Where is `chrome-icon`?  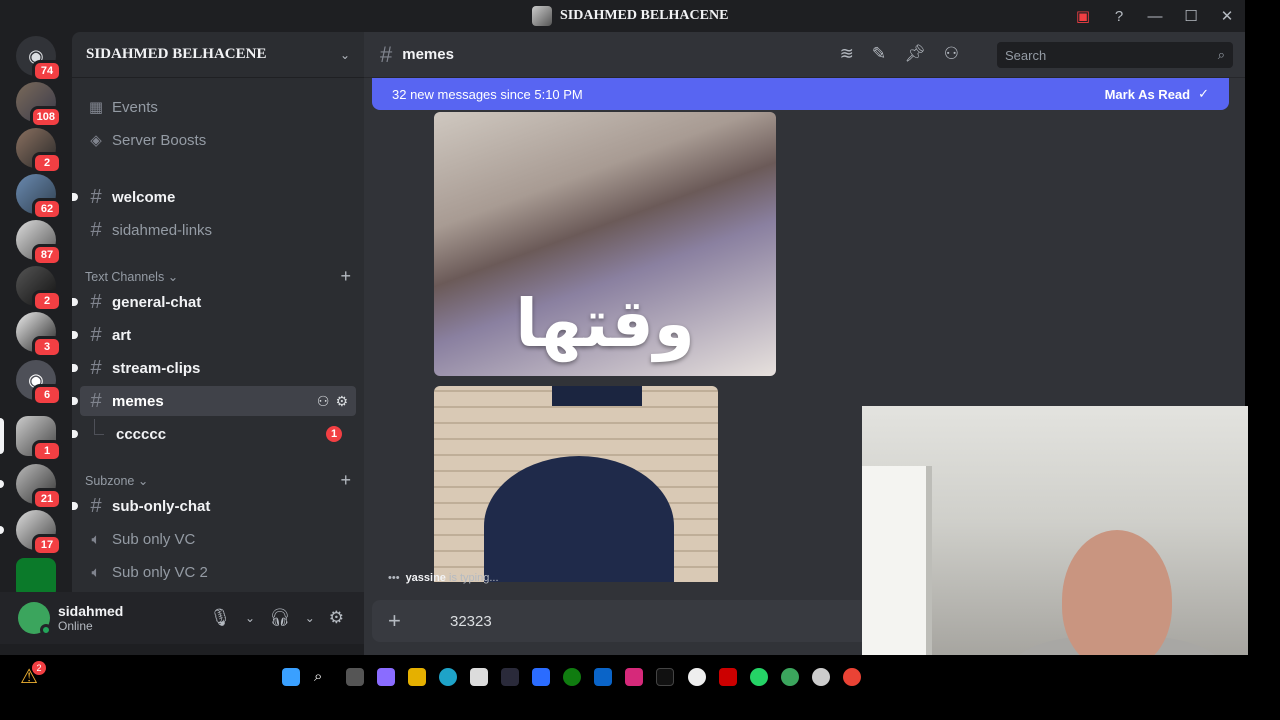 chrome-icon is located at coordinates (852, 677).